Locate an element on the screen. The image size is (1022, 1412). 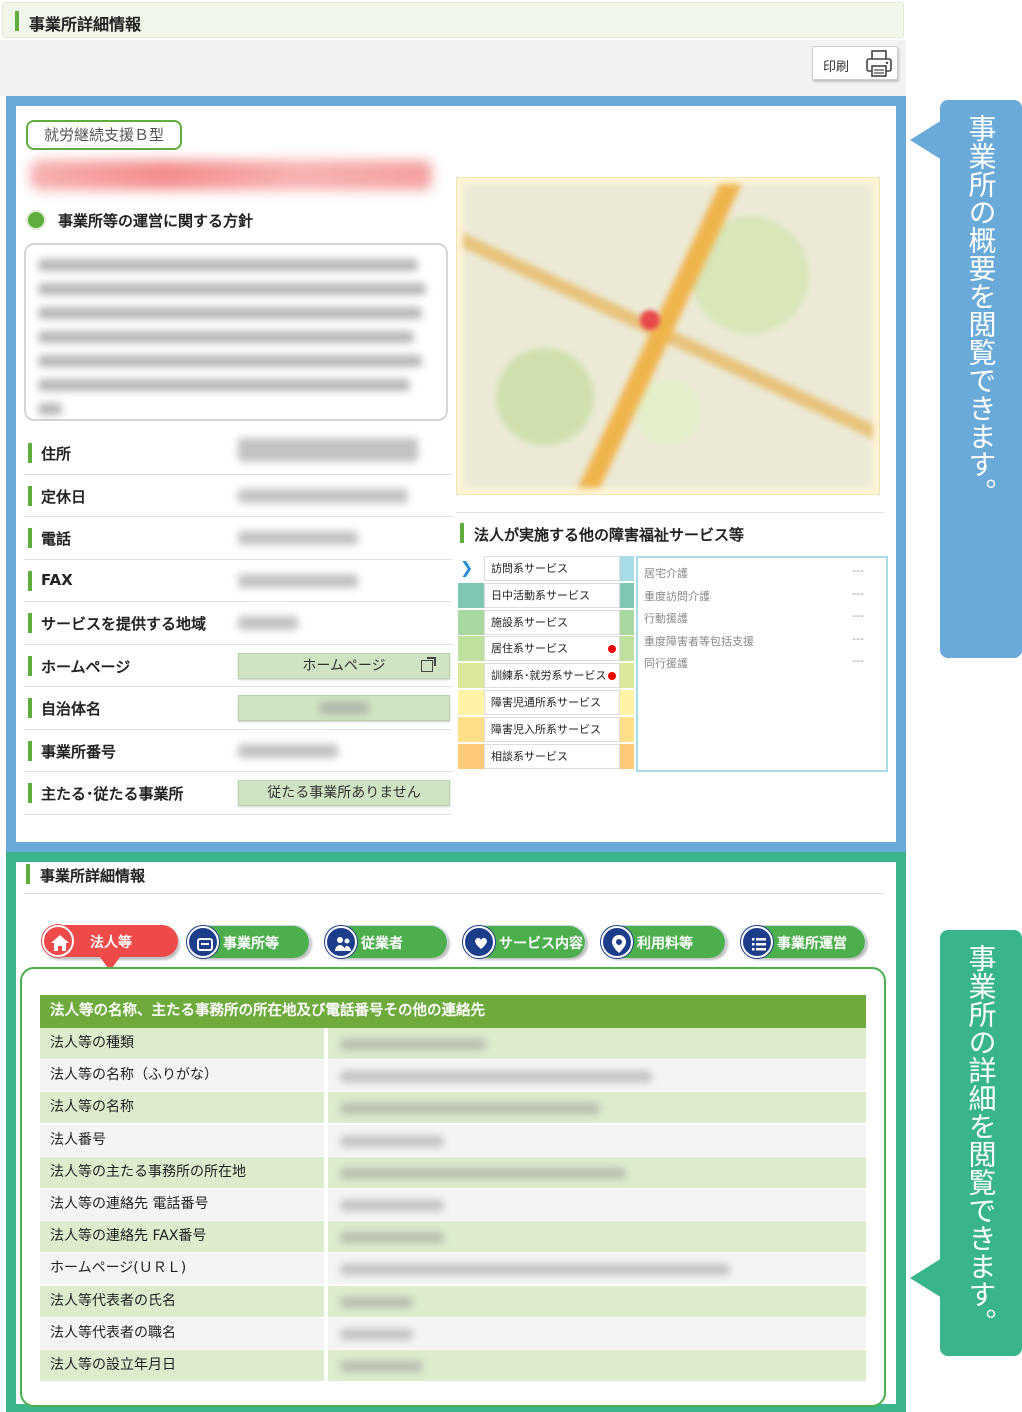
button-label: 従たる事業所ありません is located at coordinates (344, 793).